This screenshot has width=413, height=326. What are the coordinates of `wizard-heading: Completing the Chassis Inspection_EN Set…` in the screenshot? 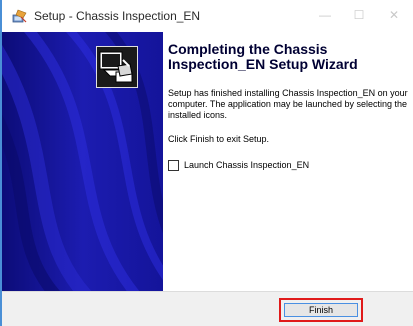 It's located at (263, 56).